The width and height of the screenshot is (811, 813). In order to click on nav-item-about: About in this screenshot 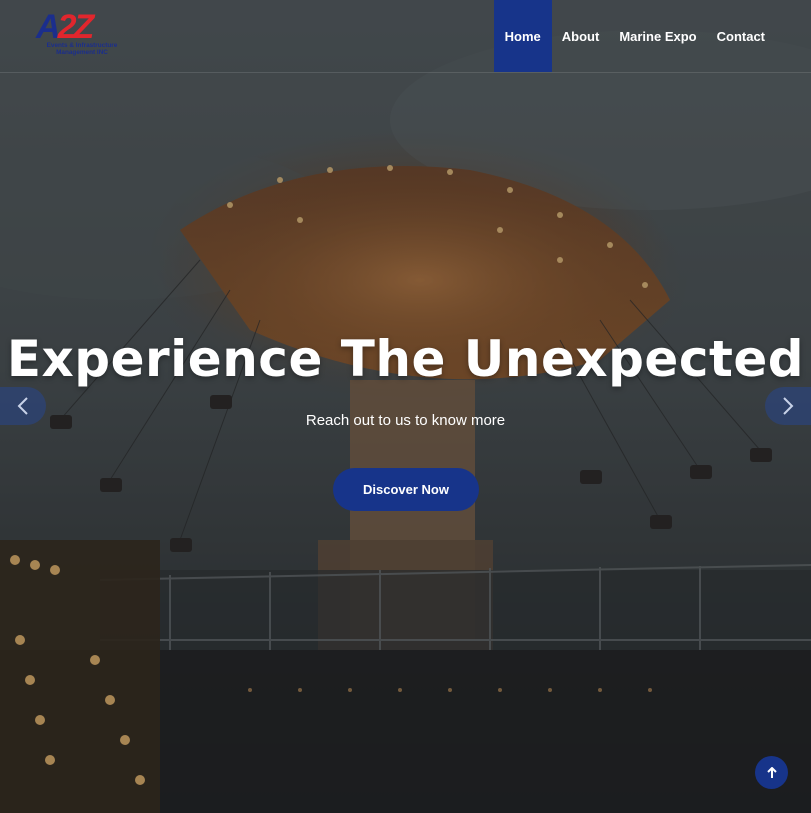, I will do `click(581, 36)`.